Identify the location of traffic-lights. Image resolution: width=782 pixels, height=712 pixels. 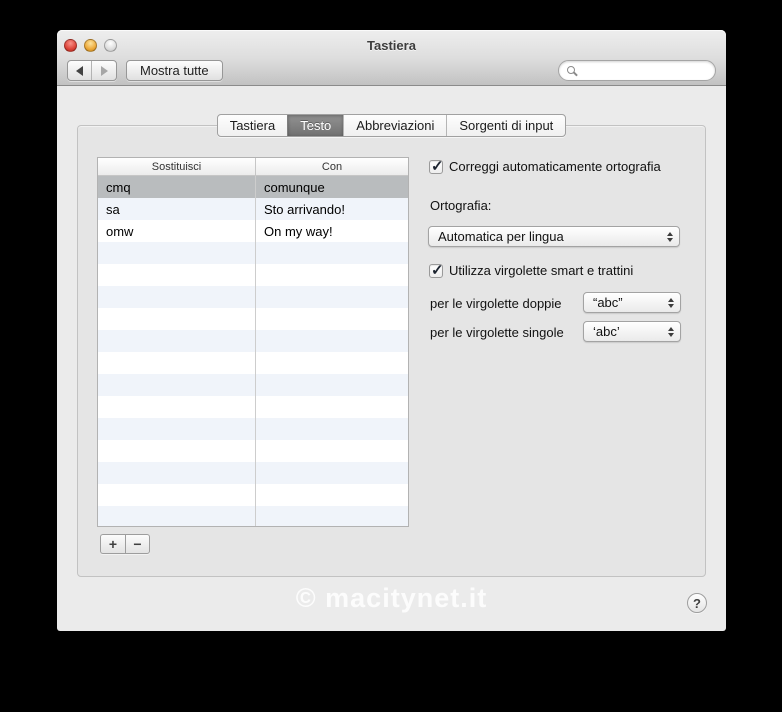
(90, 45).